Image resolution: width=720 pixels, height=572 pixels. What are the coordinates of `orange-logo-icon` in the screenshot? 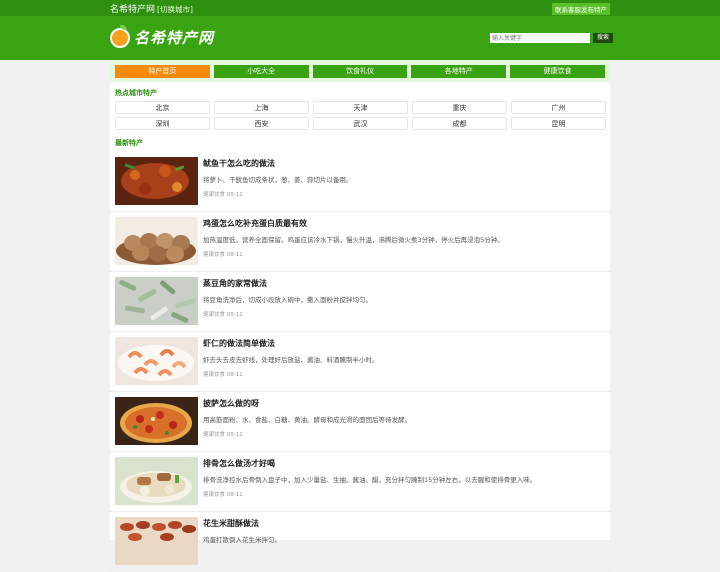 It's located at (120, 36).